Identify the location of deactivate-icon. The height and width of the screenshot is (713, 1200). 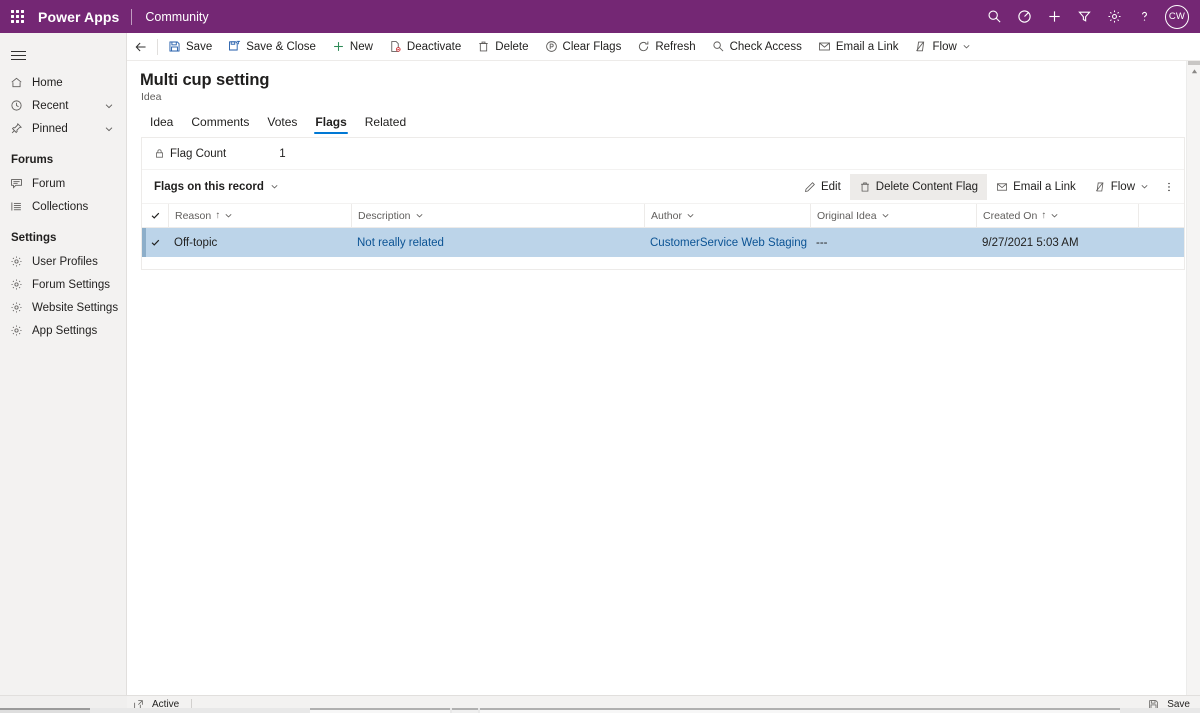
(395, 46).